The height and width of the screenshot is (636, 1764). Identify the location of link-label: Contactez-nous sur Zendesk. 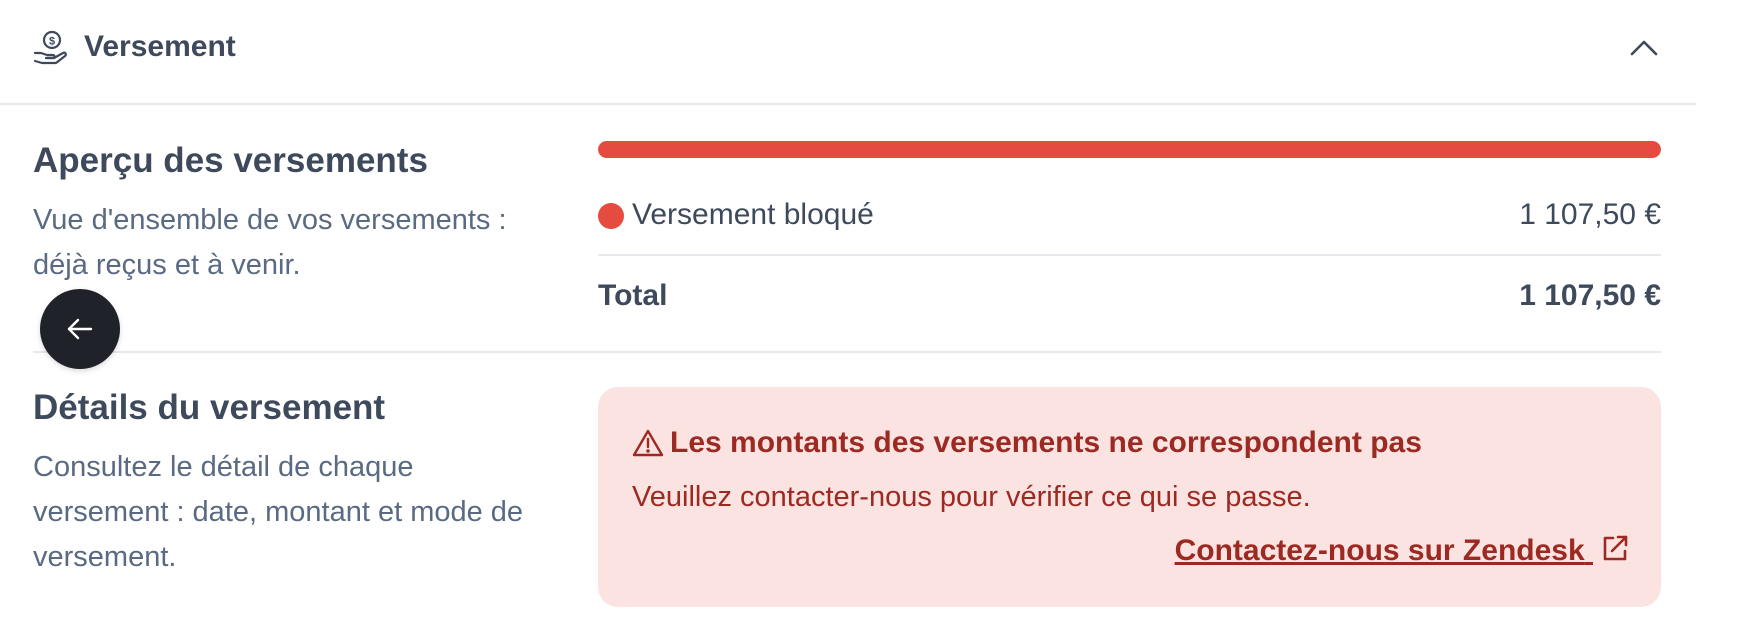
(1379, 550).